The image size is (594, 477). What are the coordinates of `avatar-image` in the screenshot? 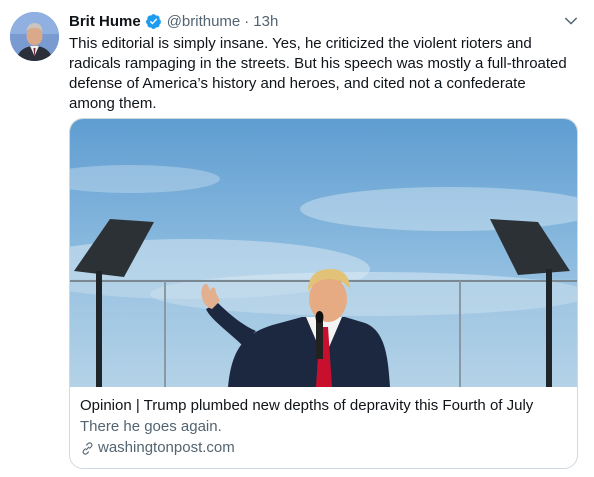 It's located at (34, 36).